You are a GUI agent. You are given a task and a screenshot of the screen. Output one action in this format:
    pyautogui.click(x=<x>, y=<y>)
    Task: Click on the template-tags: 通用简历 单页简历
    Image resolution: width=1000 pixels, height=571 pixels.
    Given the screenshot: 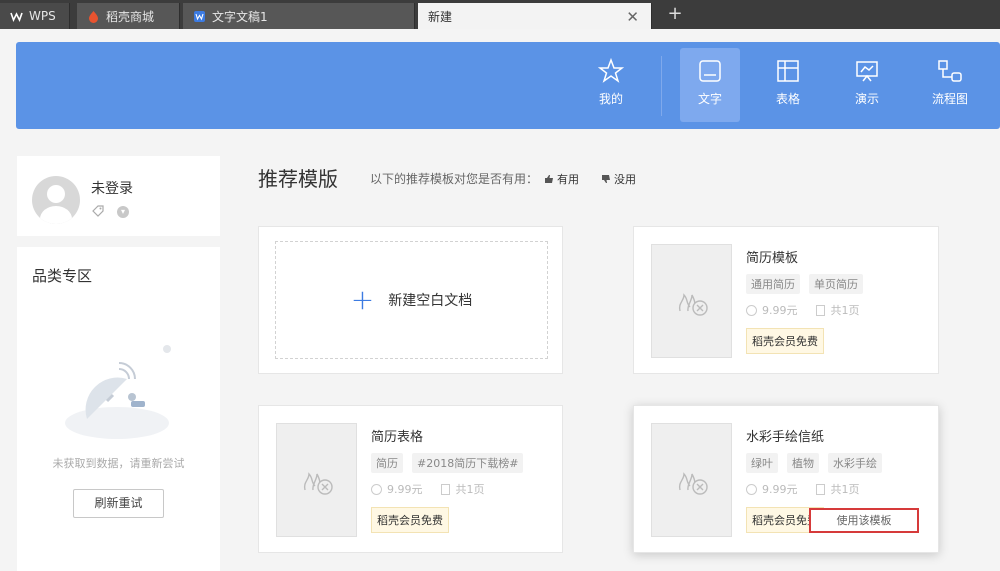 What is the action you would take?
    pyautogui.click(x=809, y=284)
    